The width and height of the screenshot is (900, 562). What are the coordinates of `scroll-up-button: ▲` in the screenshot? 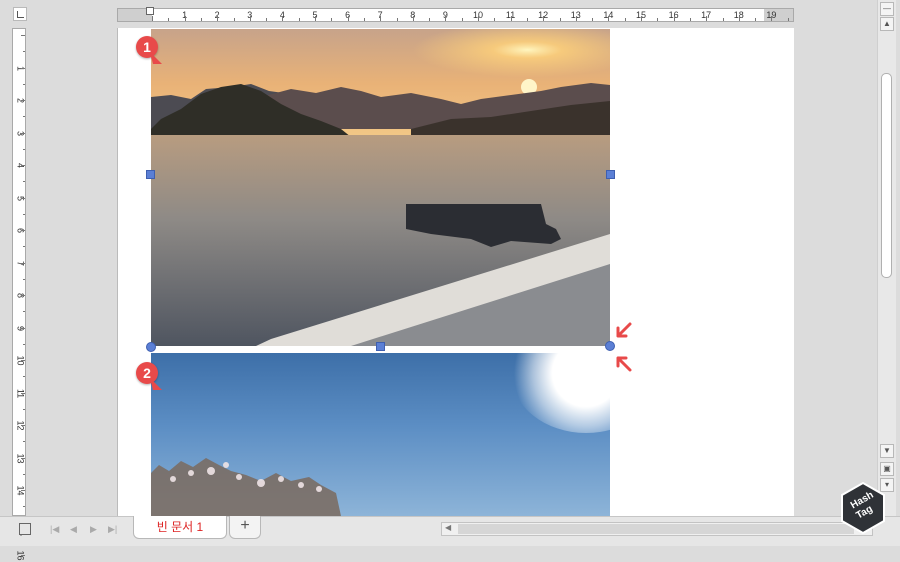 It's located at (887, 24).